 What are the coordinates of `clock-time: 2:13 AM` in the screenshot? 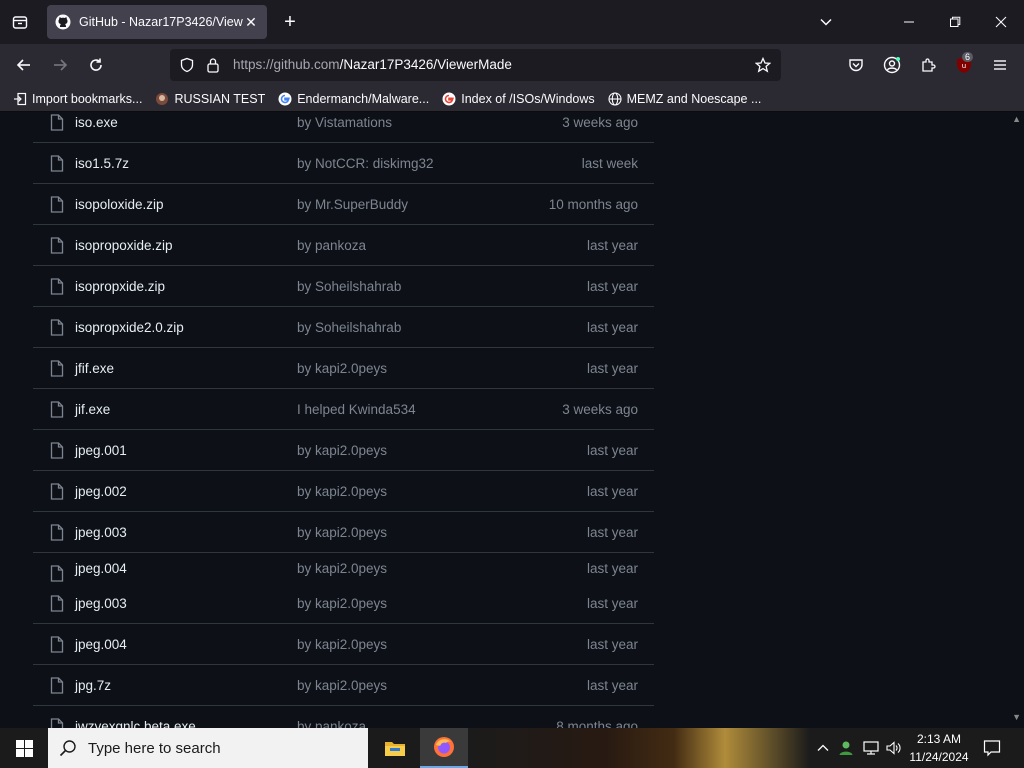 It's located at (939, 739).